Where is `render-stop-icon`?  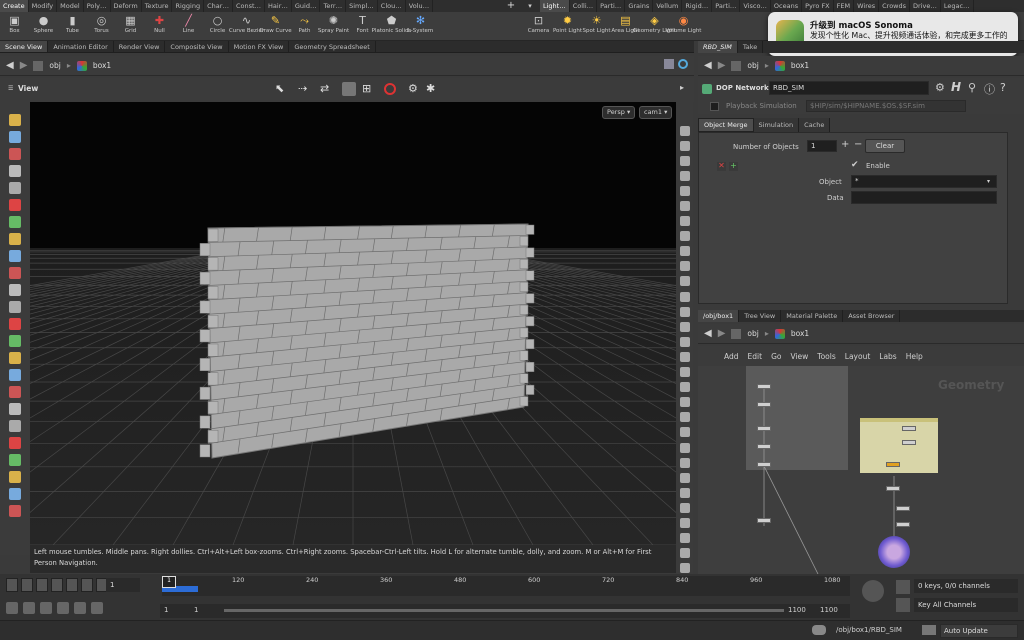 render-stop-icon is located at coordinates (390, 89).